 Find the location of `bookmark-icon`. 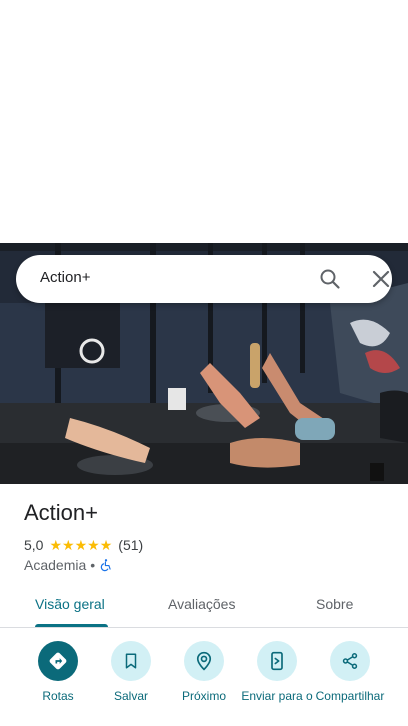

bookmark-icon is located at coordinates (131, 661).